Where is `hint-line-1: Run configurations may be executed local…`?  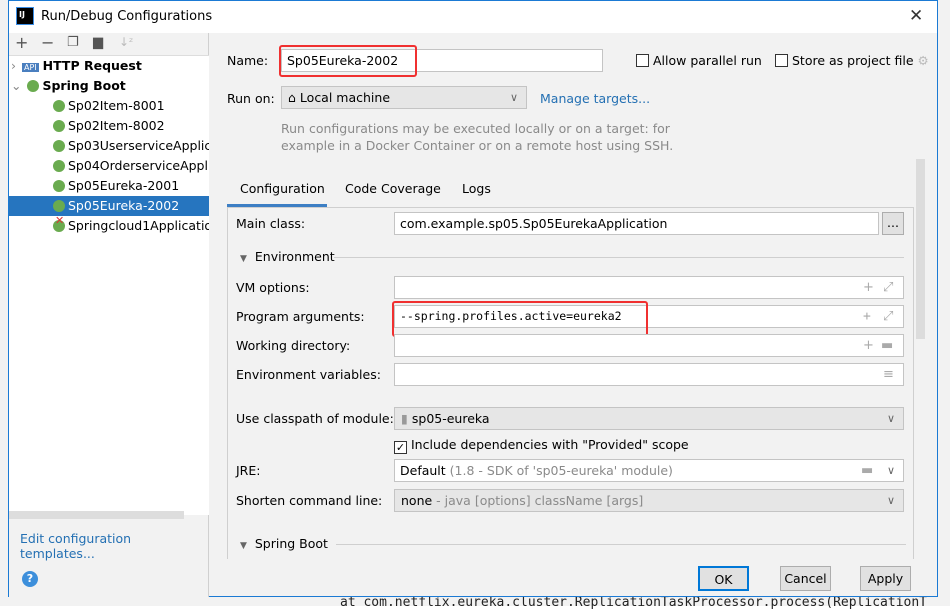
hint-line-1: Run configurations may be executed local… is located at coordinates (475, 128).